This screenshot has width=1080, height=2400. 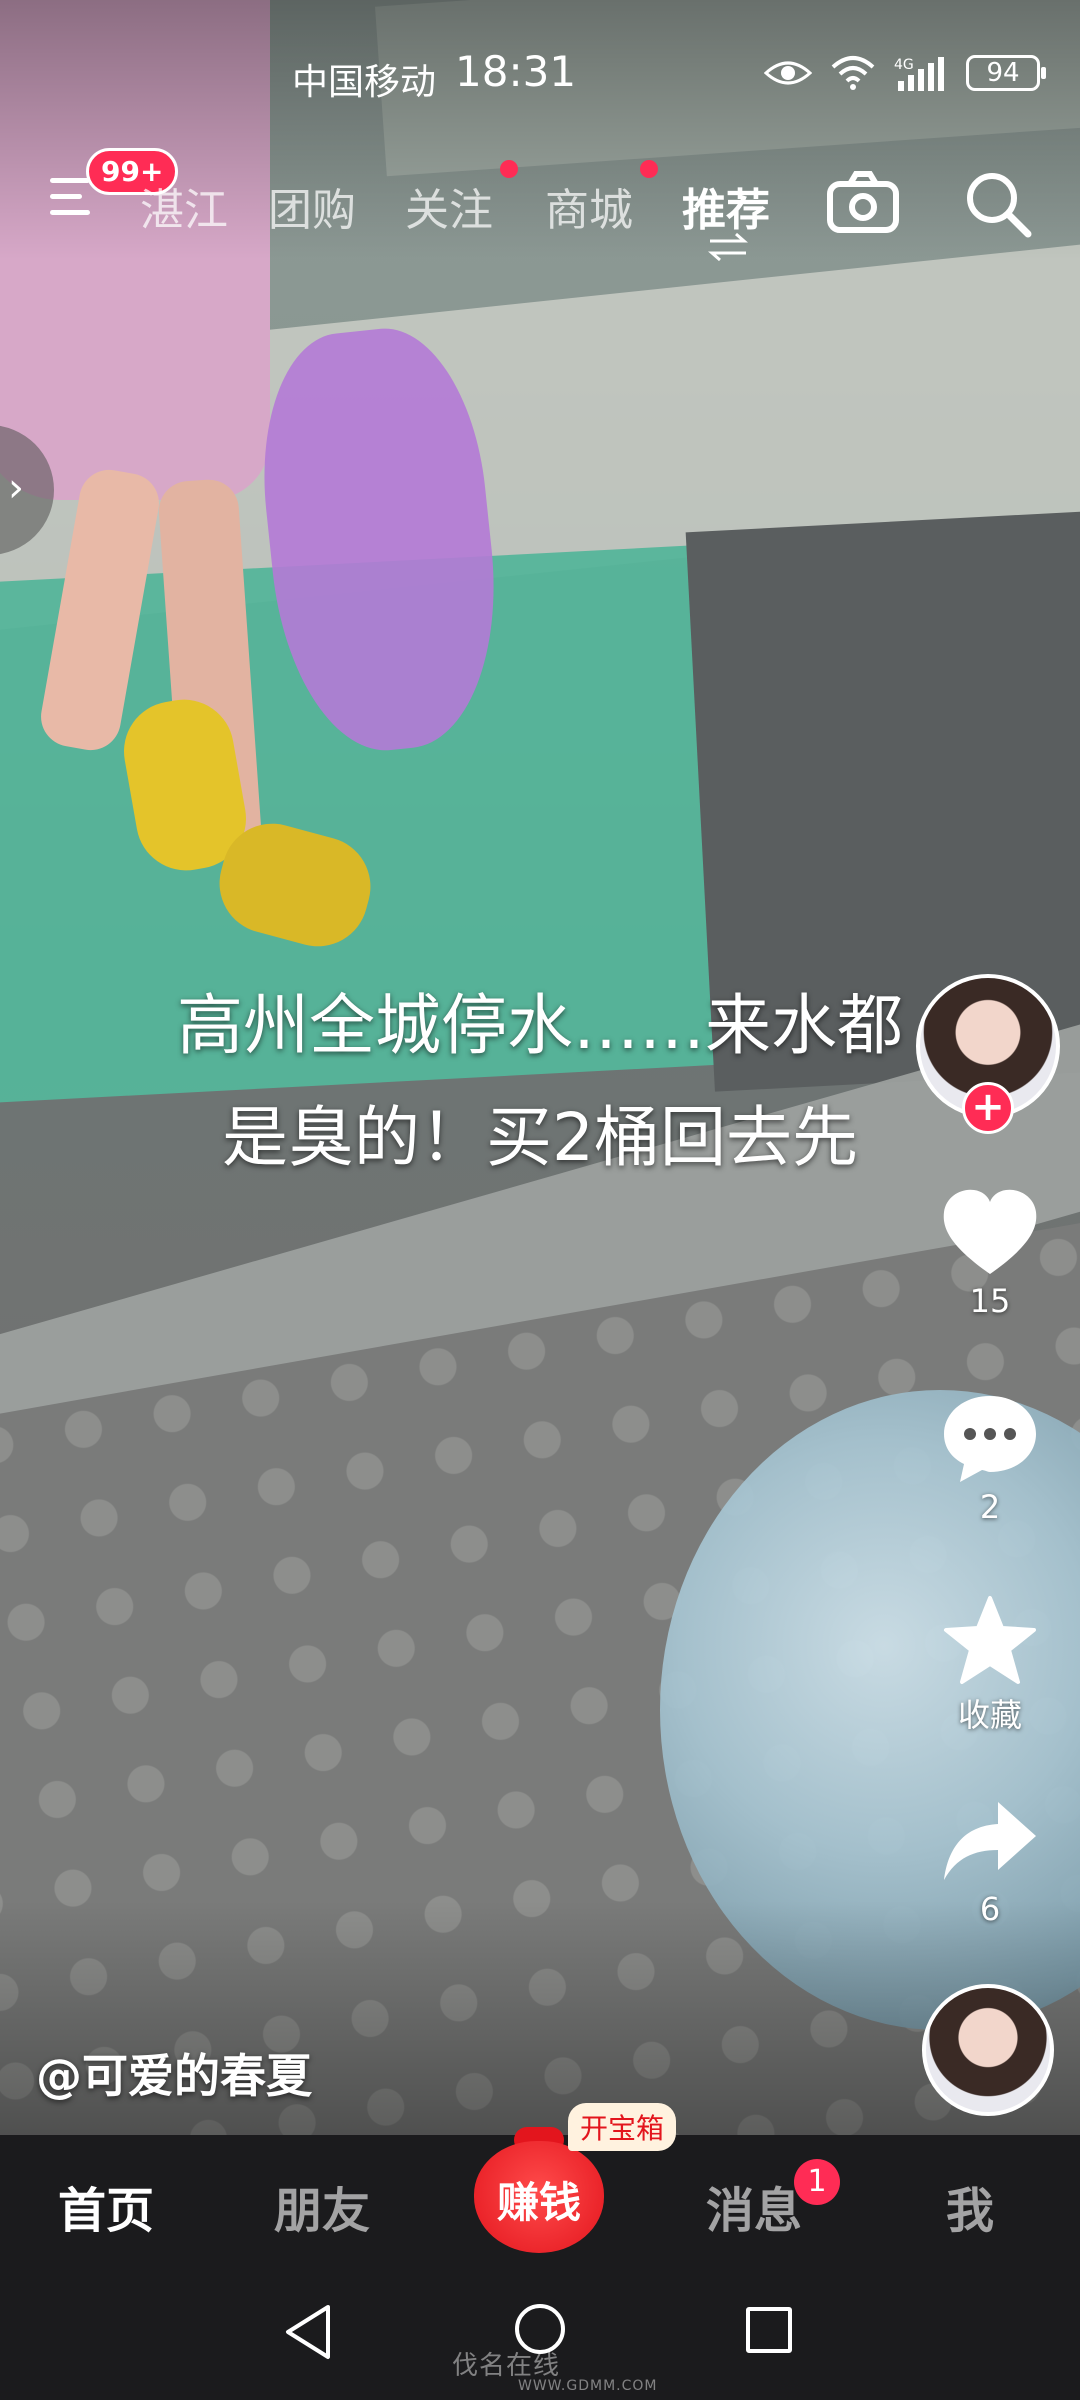 I want to click on like-button: 15, so click(x=990, y=1254).